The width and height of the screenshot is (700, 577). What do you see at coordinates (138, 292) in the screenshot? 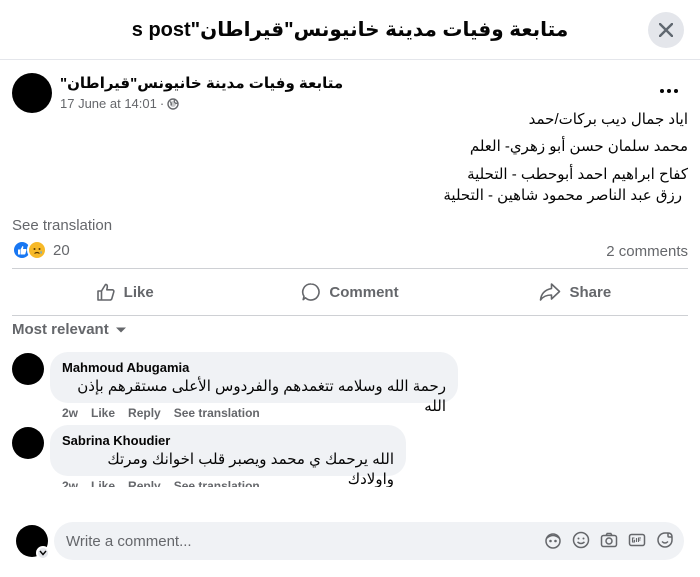
I see `like-label: Like` at bounding box center [138, 292].